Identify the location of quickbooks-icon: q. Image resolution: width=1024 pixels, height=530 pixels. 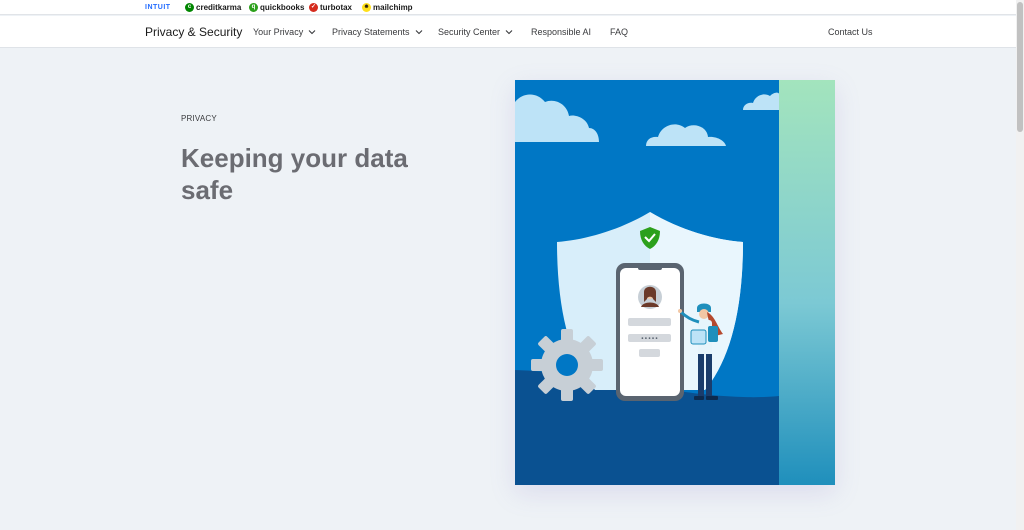
(253, 7).